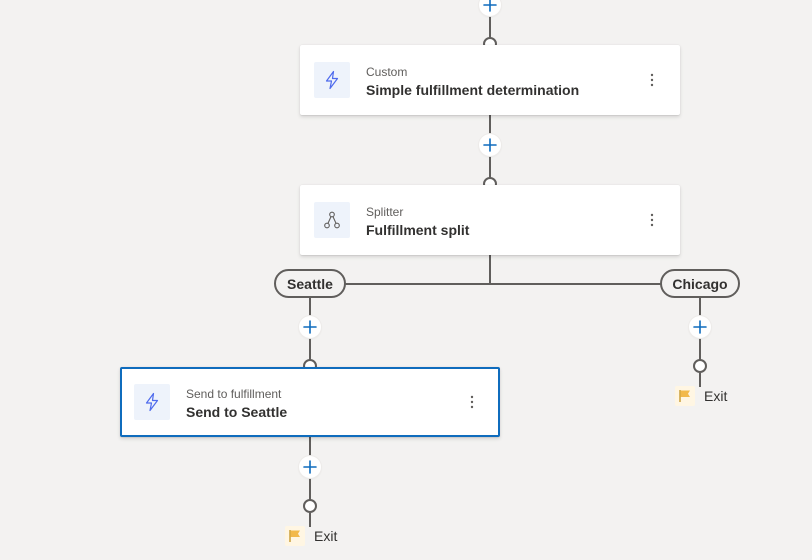  I want to click on exit-node-chicago: Exit, so click(701, 396).